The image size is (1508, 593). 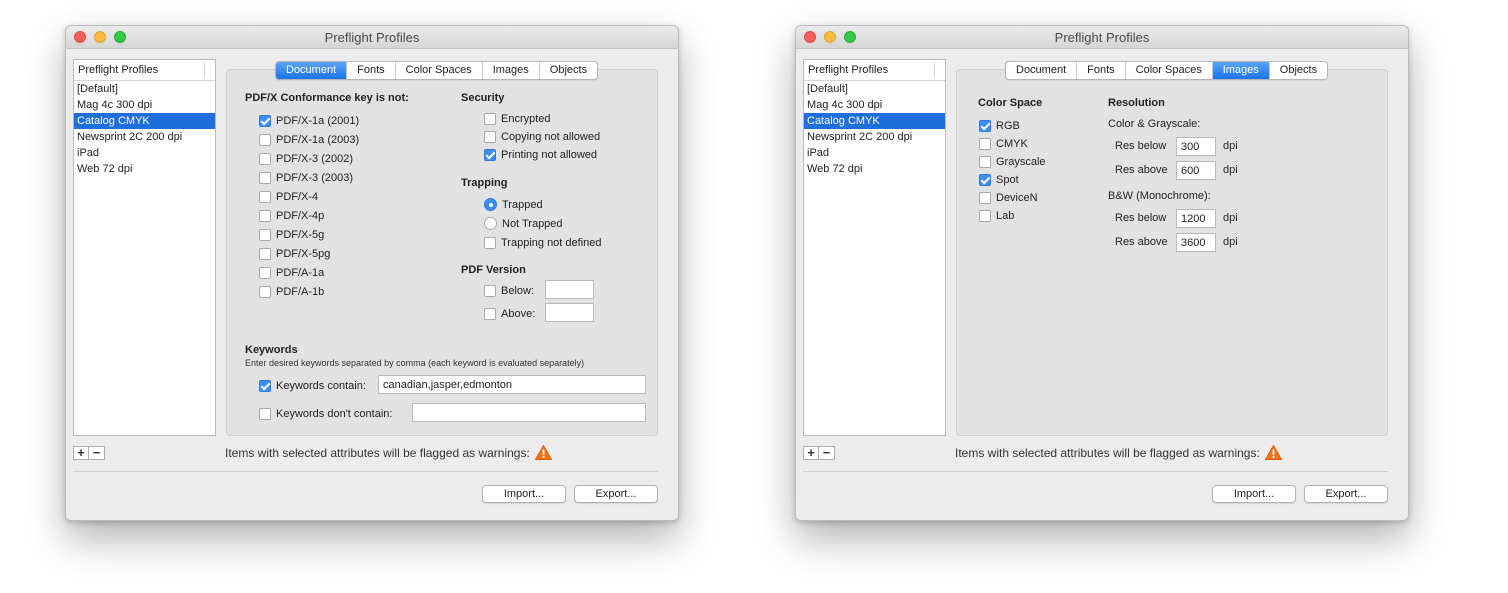 What do you see at coordinates (309, 139) in the screenshot?
I see `conformance-option: PDF/X-1a (2003)` at bounding box center [309, 139].